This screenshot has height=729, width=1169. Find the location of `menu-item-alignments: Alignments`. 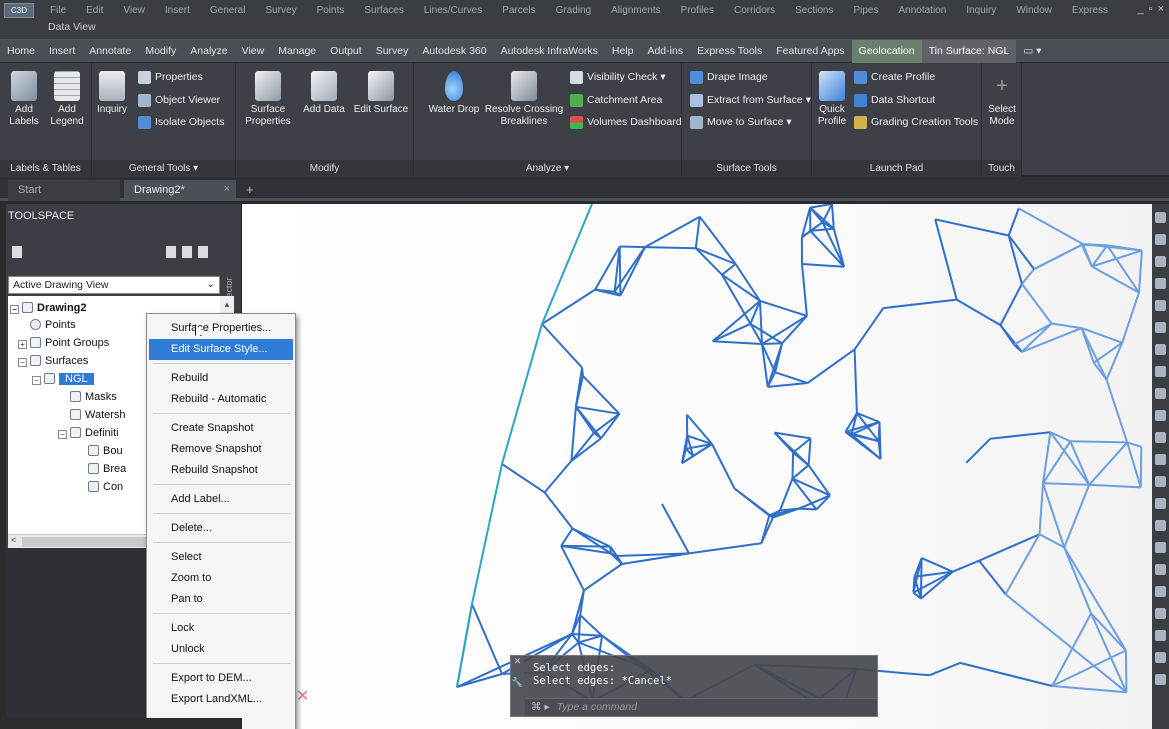

menu-item-alignments: Alignments is located at coordinates (635, 10).